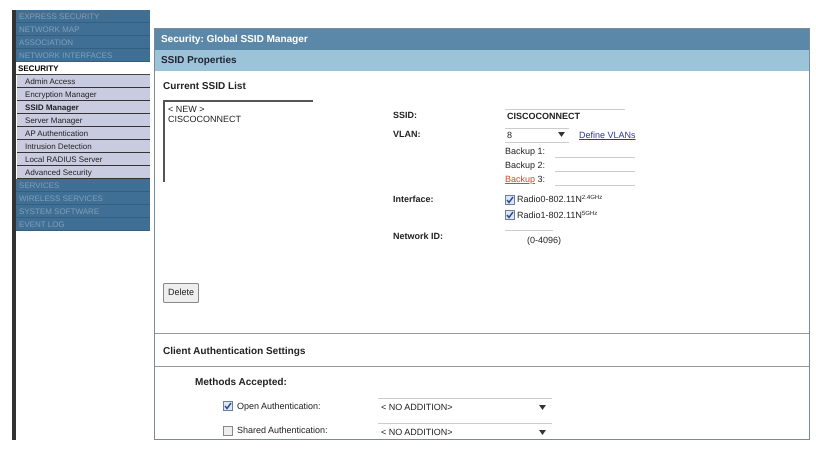  What do you see at coordinates (537, 135) in the screenshot?
I see `vlan-dropdown: 8` at bounding box center [537, 135].